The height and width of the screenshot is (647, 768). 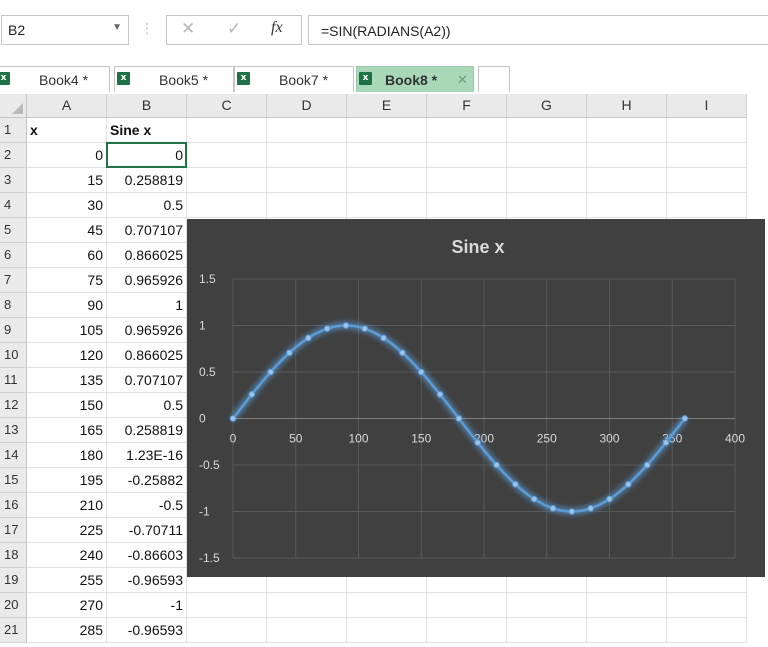 What do you see at coordinates (627, 180) in the screenshot?
I see `cell-h3` at bounding box center [627, 180].